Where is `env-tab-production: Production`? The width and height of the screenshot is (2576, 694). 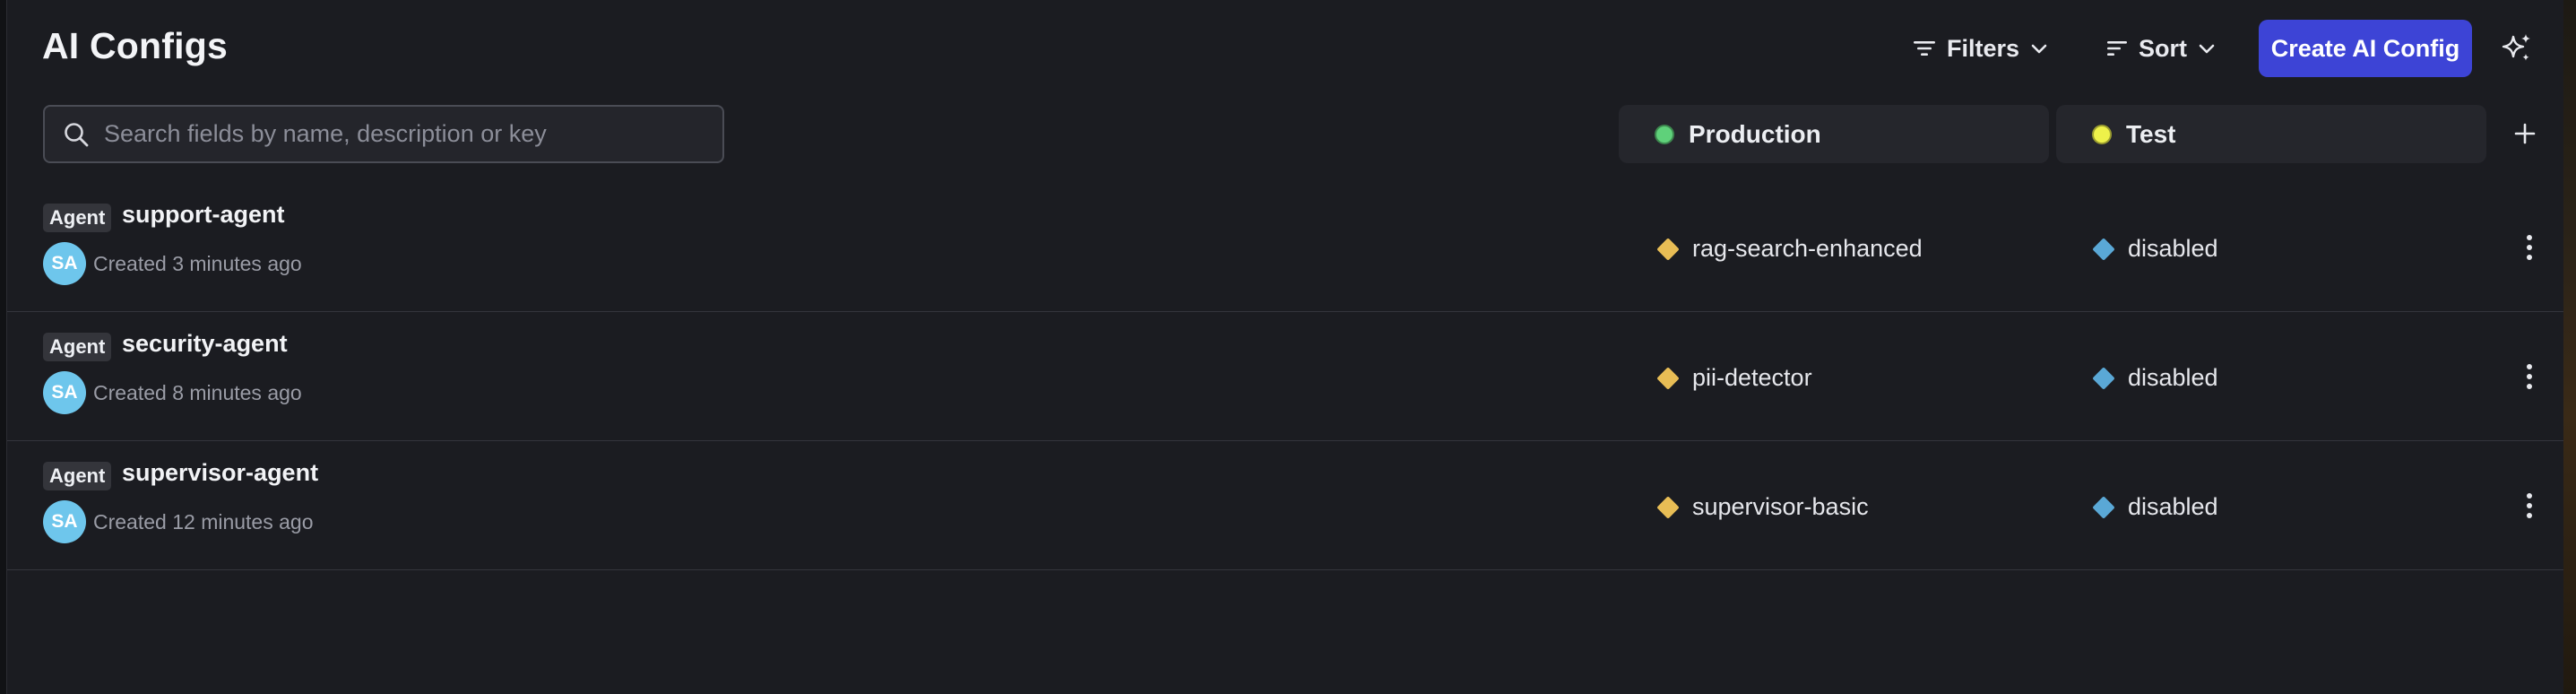 env-tab-production: Production is located at coordinates (1834, 134).